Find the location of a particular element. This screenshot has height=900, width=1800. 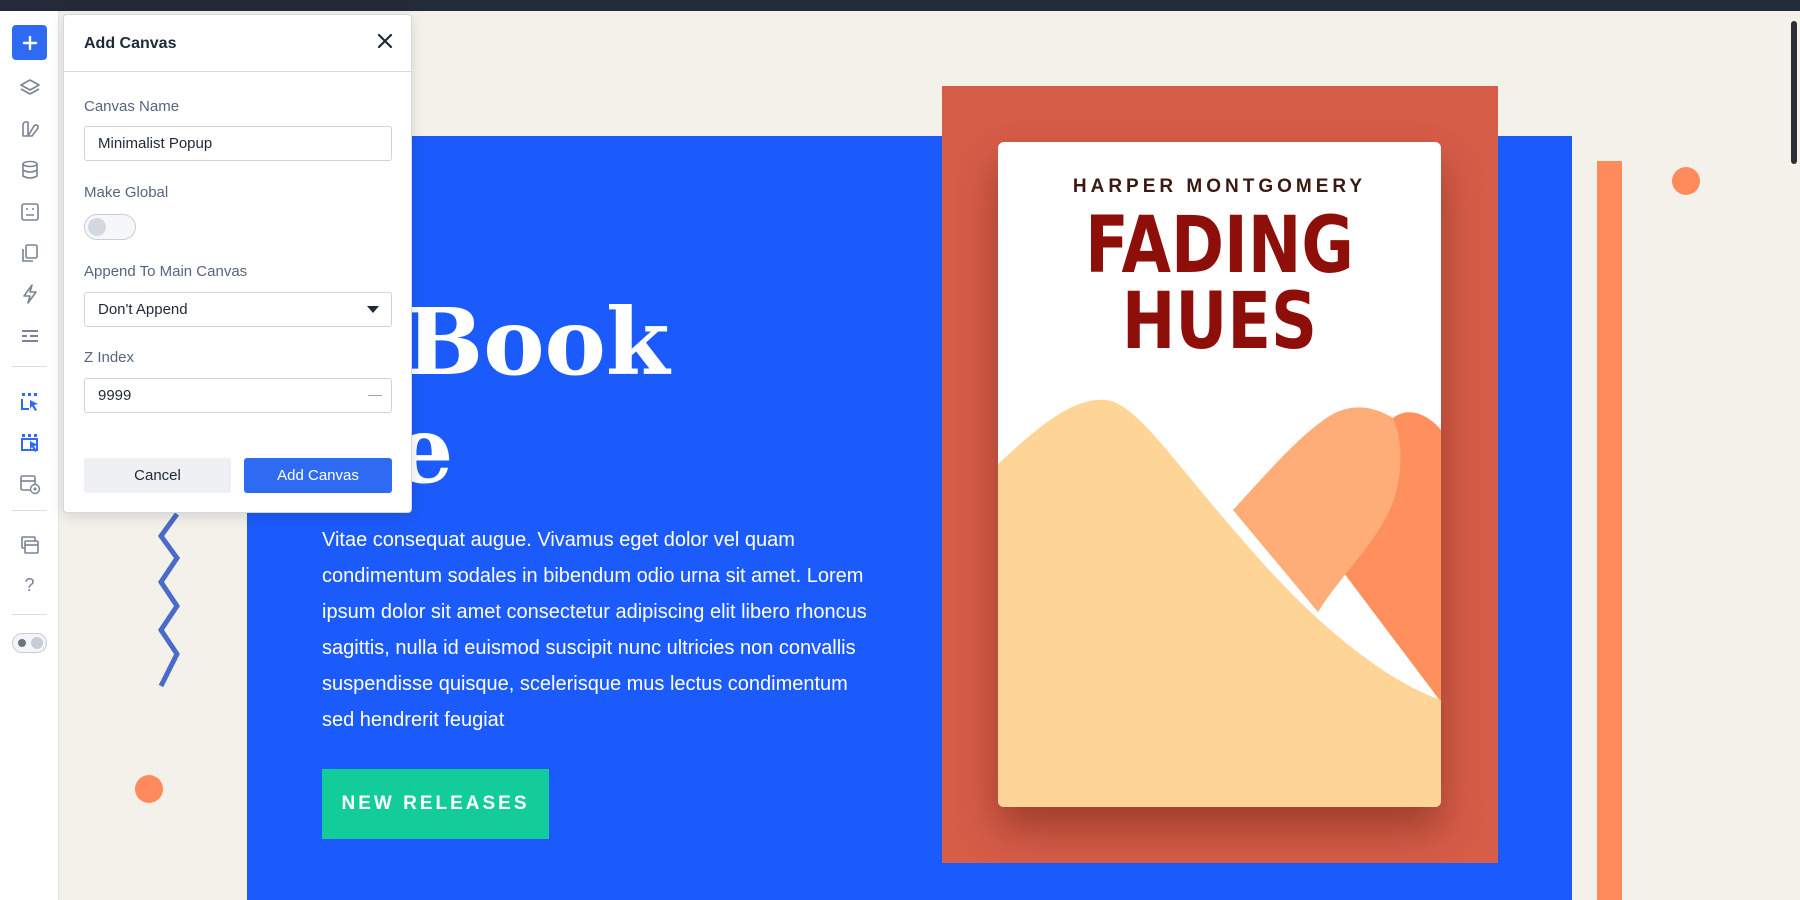

close-button is located at coordinates (385, 41).